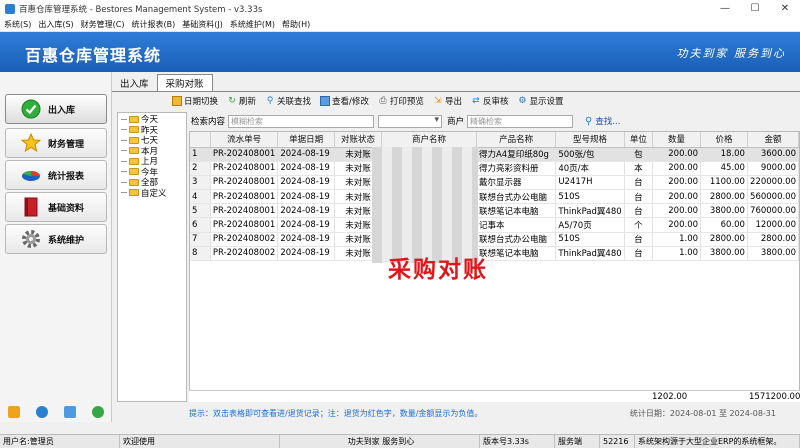  I want to click on status-version: 版本号3.33s, so click(517, 441).